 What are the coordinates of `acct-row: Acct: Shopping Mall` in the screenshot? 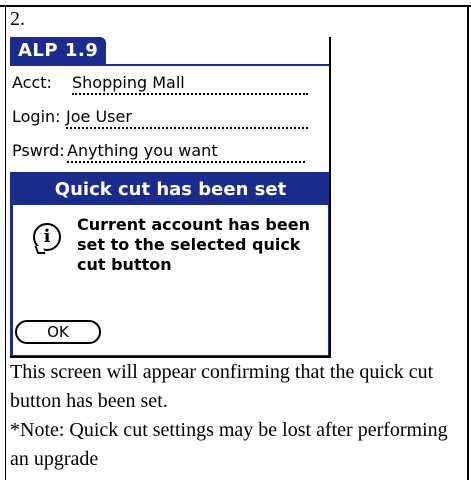 It's located at (162, 83).